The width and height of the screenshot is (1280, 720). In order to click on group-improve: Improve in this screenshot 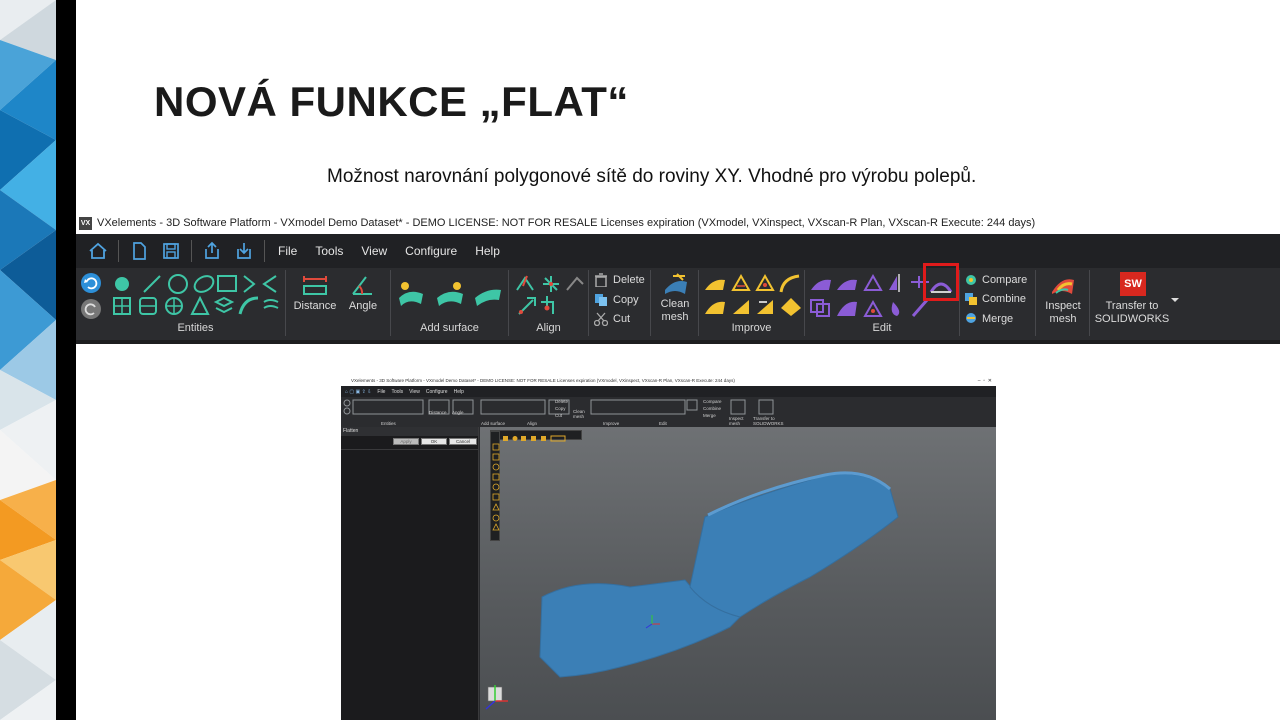, I will do `click(752, 303)`.